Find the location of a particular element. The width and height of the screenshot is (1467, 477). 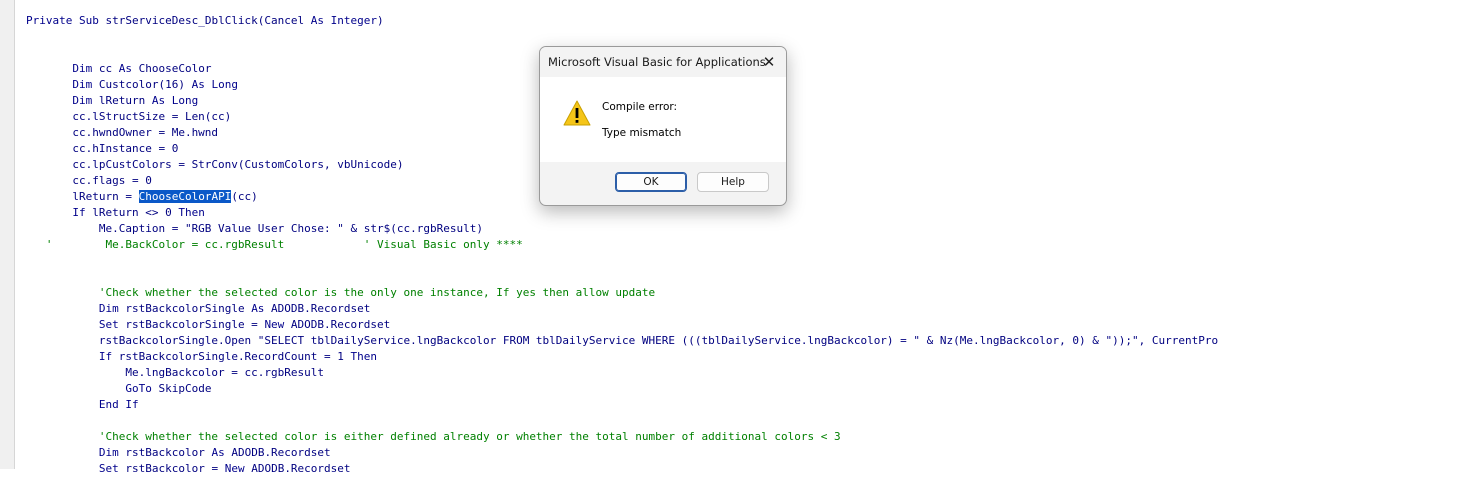

dialog-body: Compile error: Type mismatch is located at coordinates (663, 119).